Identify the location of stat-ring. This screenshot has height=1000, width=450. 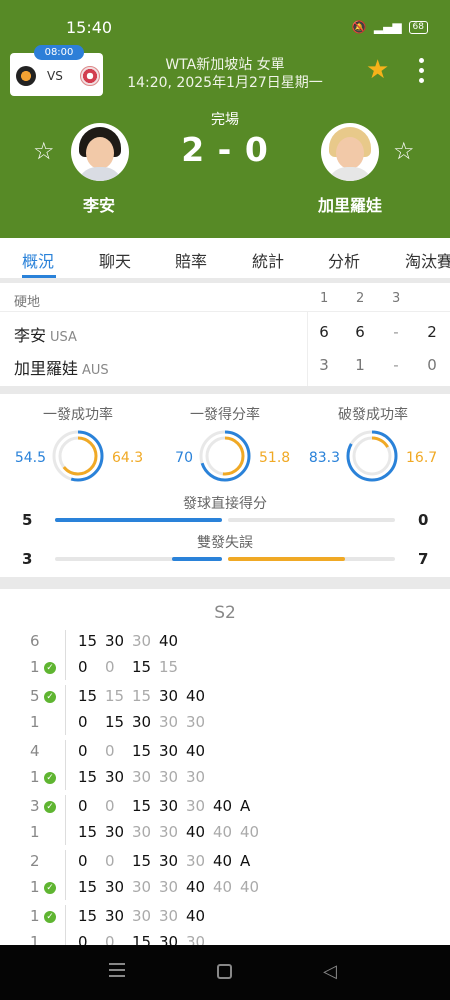
(78, 456).